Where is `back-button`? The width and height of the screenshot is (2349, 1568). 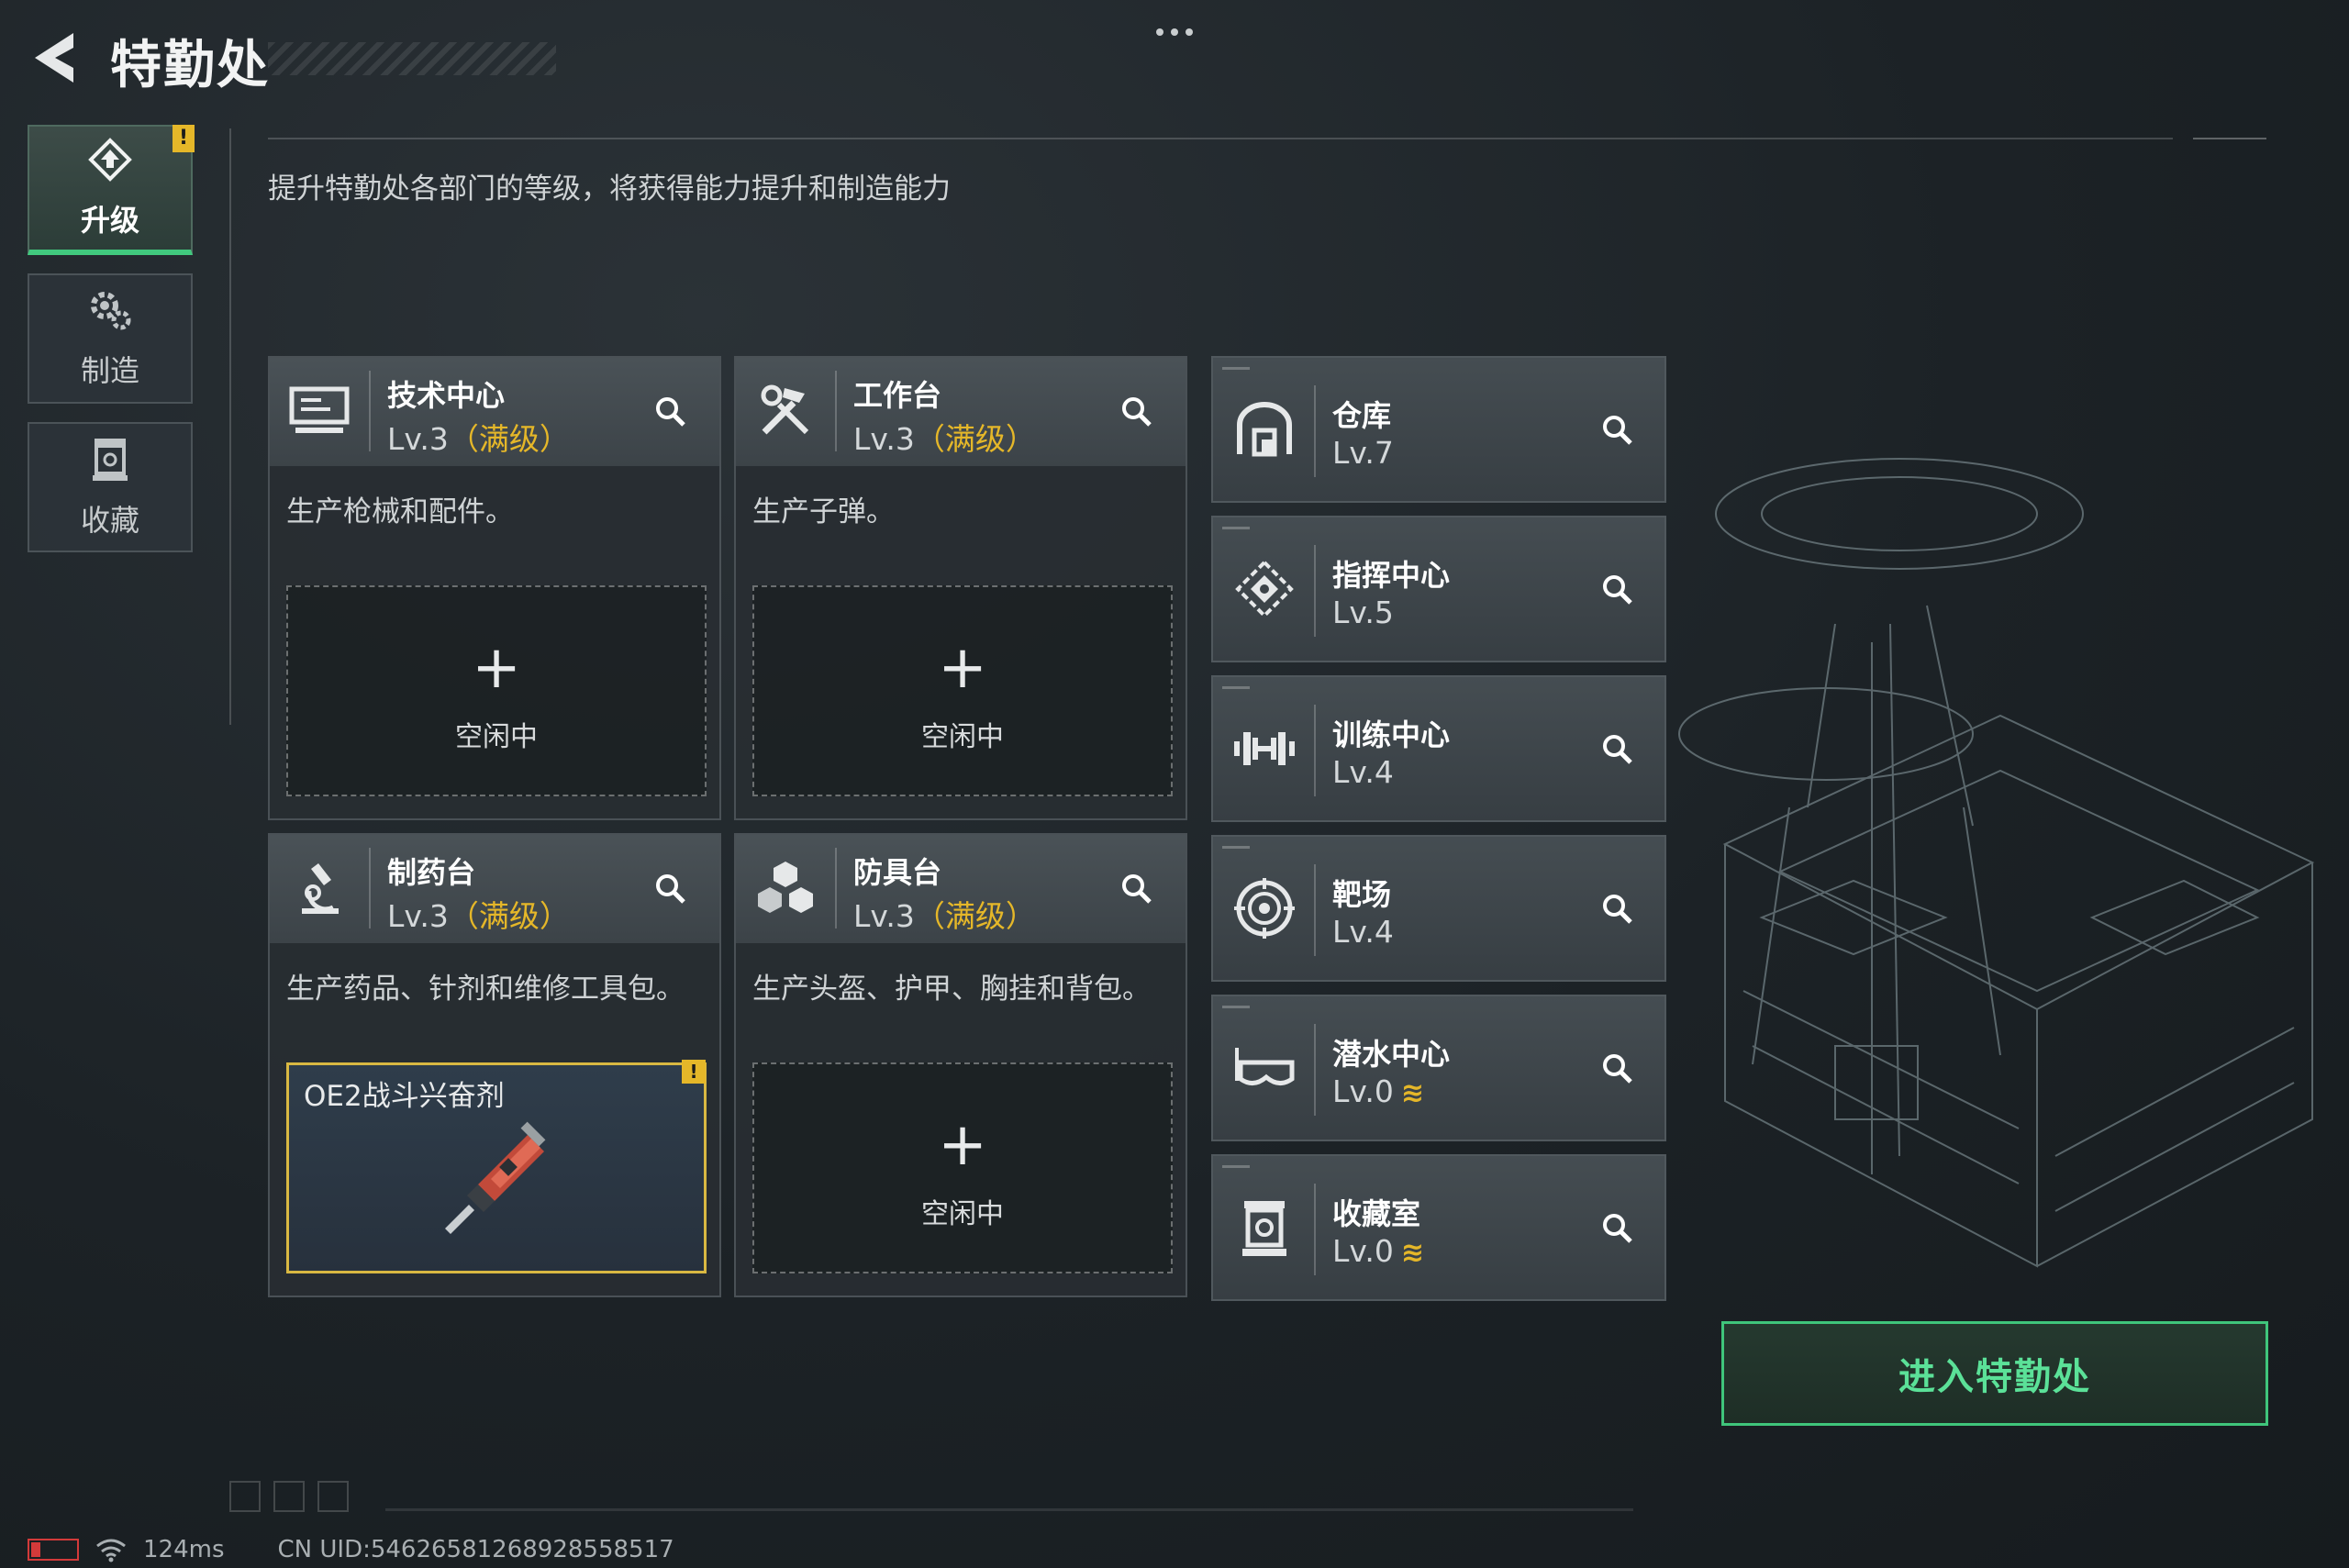 back-button is located at coordinates (53, 58).